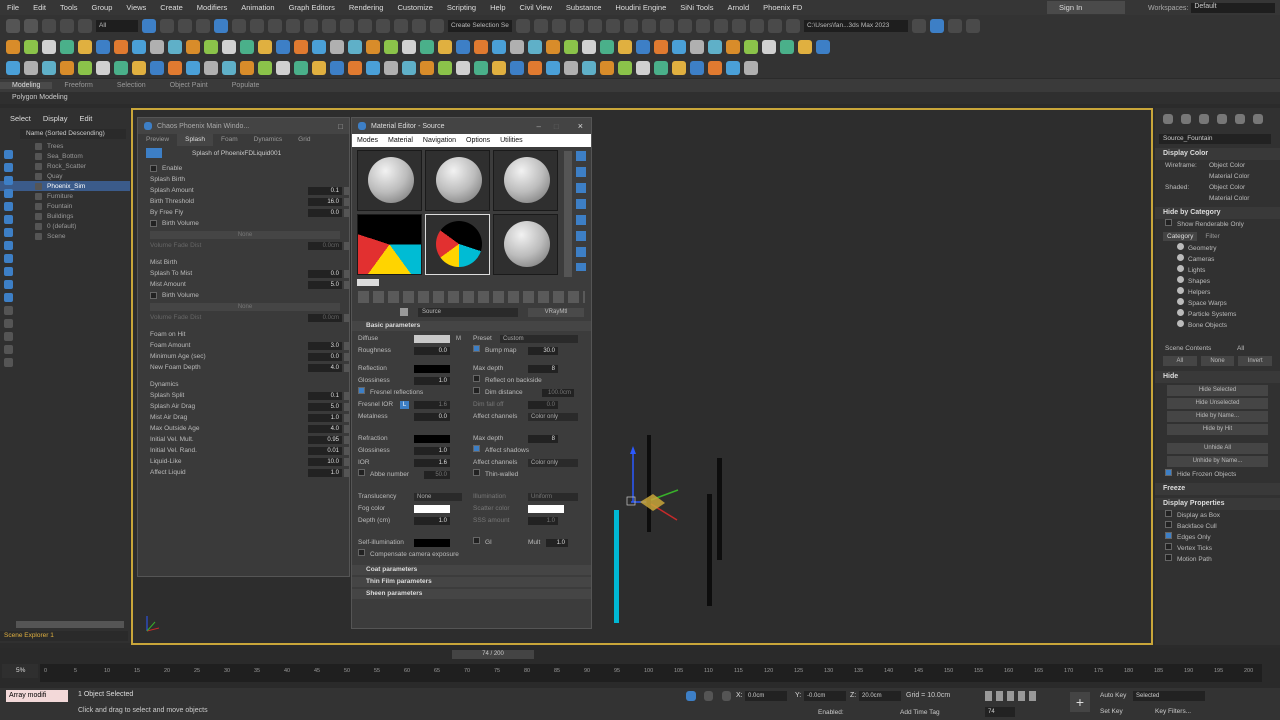 This screenshot has height=720, width=1280. Describe the element at coordinates (221, 25) in the screenshot. I see `move-icon` at that location.